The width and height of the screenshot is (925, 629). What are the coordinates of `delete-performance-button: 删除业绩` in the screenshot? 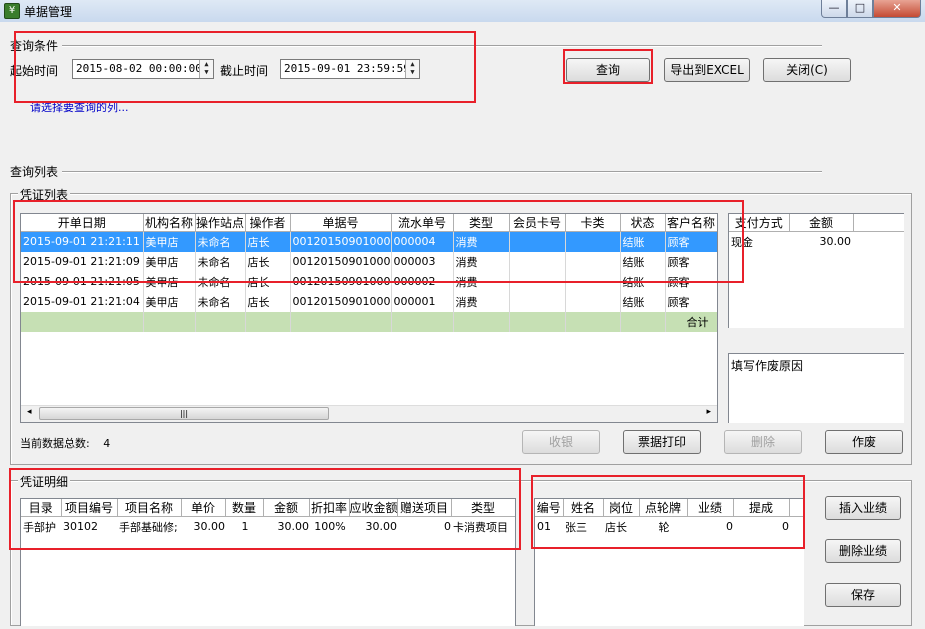 It's located at (863, 551).